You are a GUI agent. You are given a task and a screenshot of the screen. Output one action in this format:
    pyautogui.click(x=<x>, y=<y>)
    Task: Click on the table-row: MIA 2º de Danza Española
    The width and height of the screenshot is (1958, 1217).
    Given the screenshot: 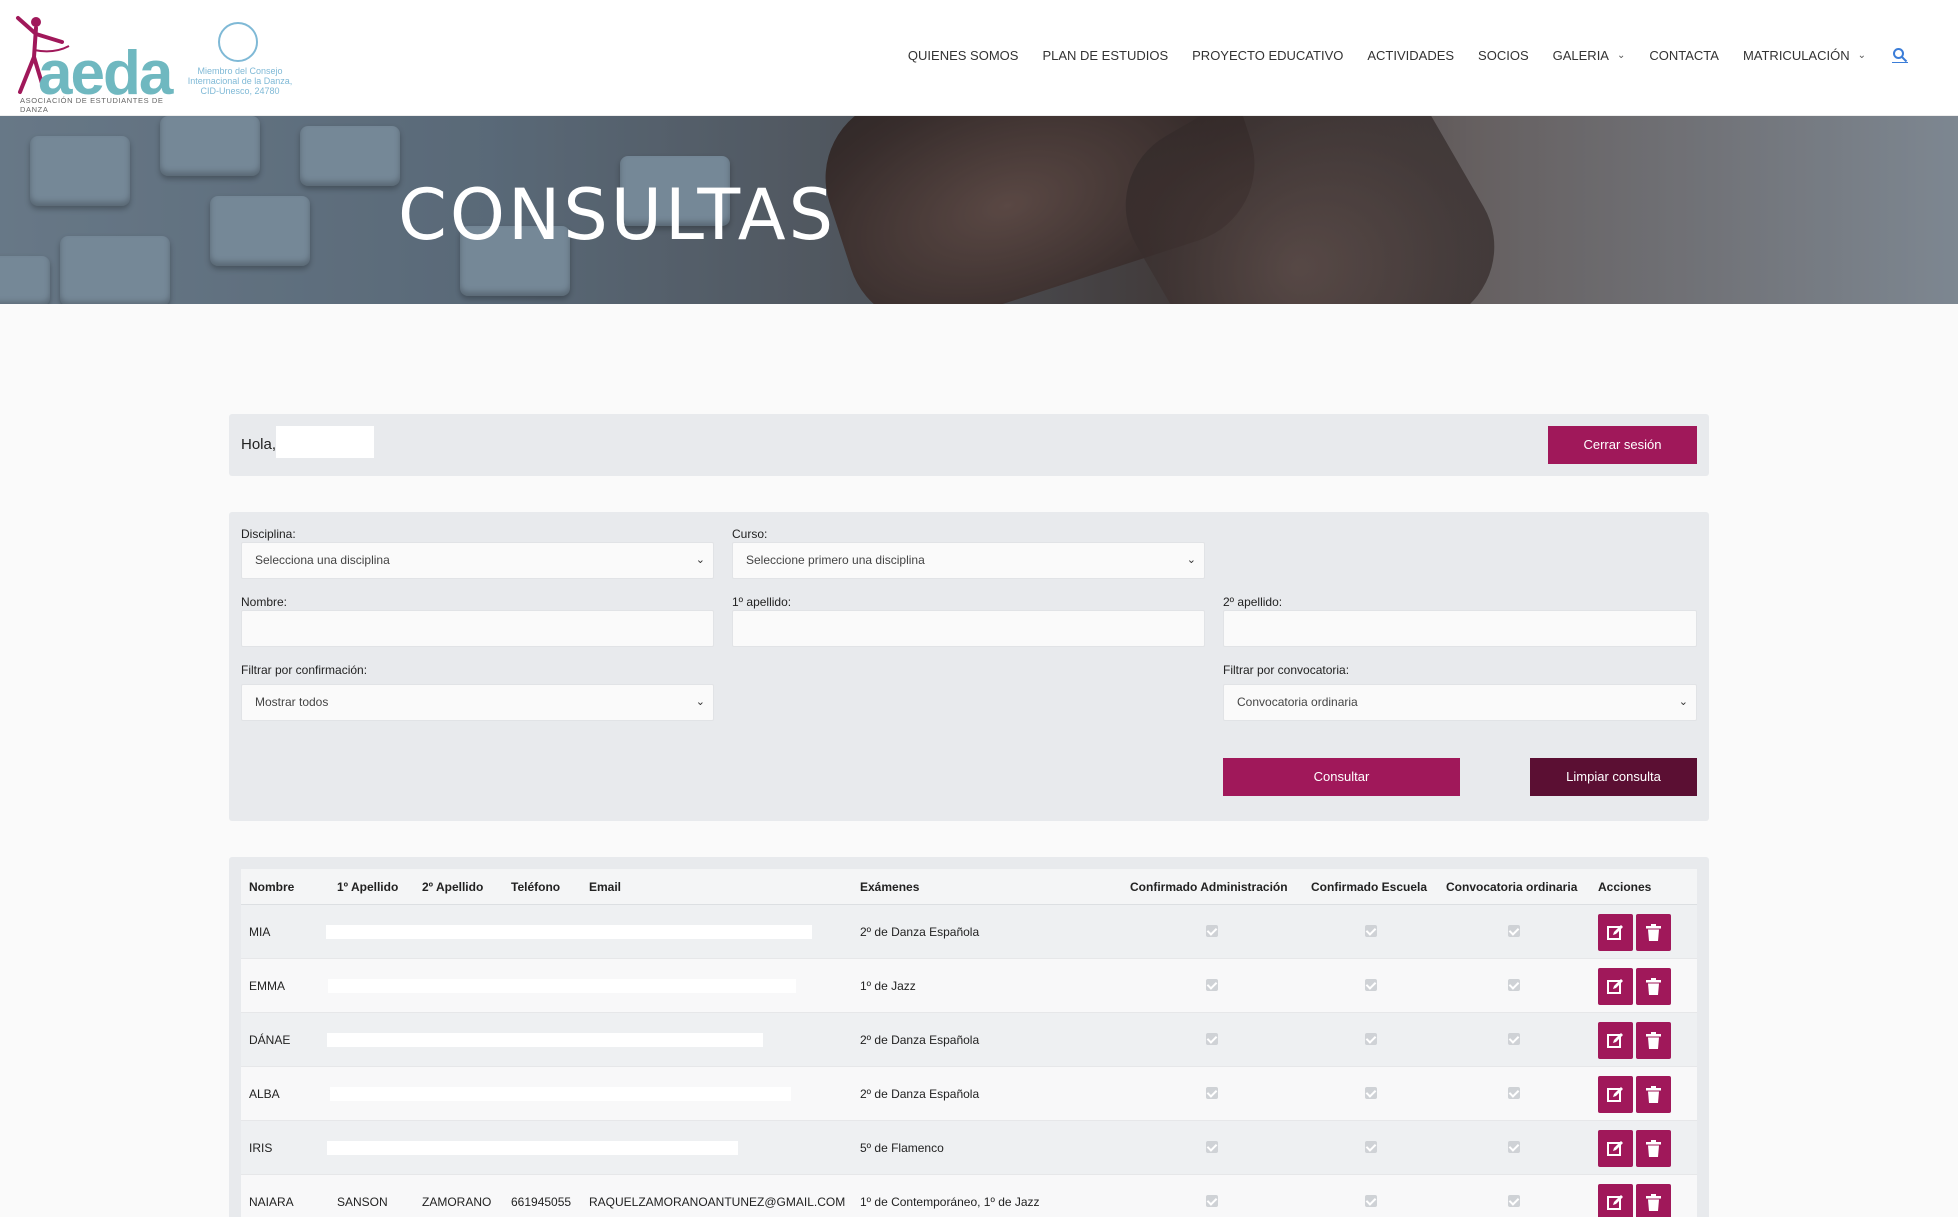 What is the action you would take?
    pyautogui.click(x=969, y=932)
    